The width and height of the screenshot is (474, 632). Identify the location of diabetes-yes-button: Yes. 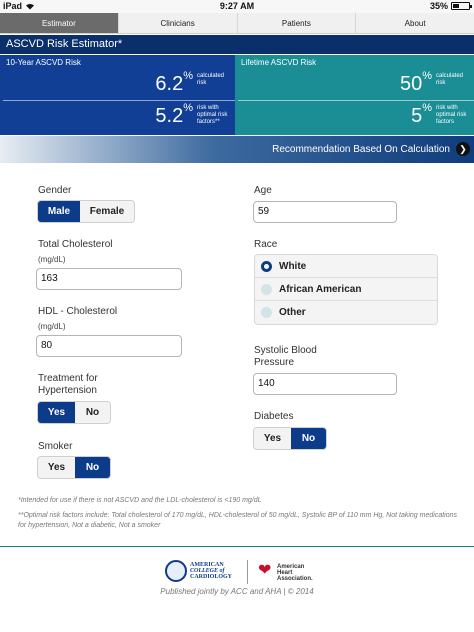
(272, 438).